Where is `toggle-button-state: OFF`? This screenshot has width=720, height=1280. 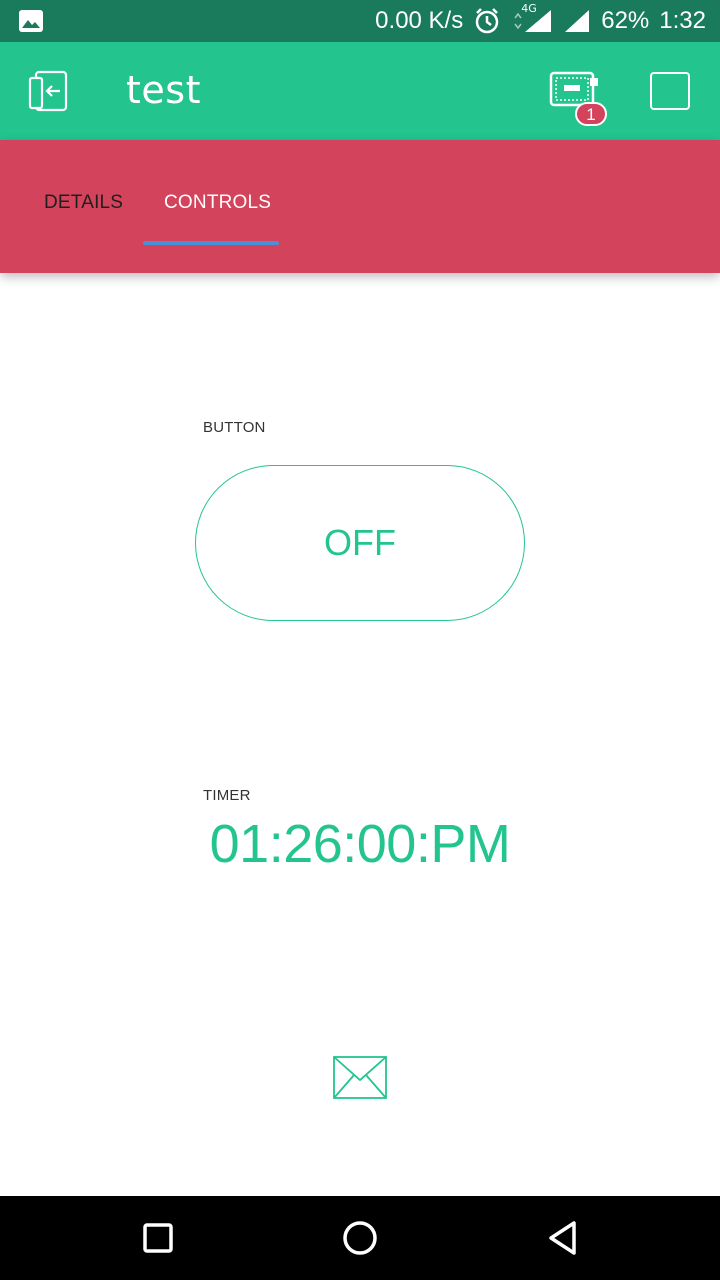
toggle-button-state: OFF is located at coordinates (360, 542).